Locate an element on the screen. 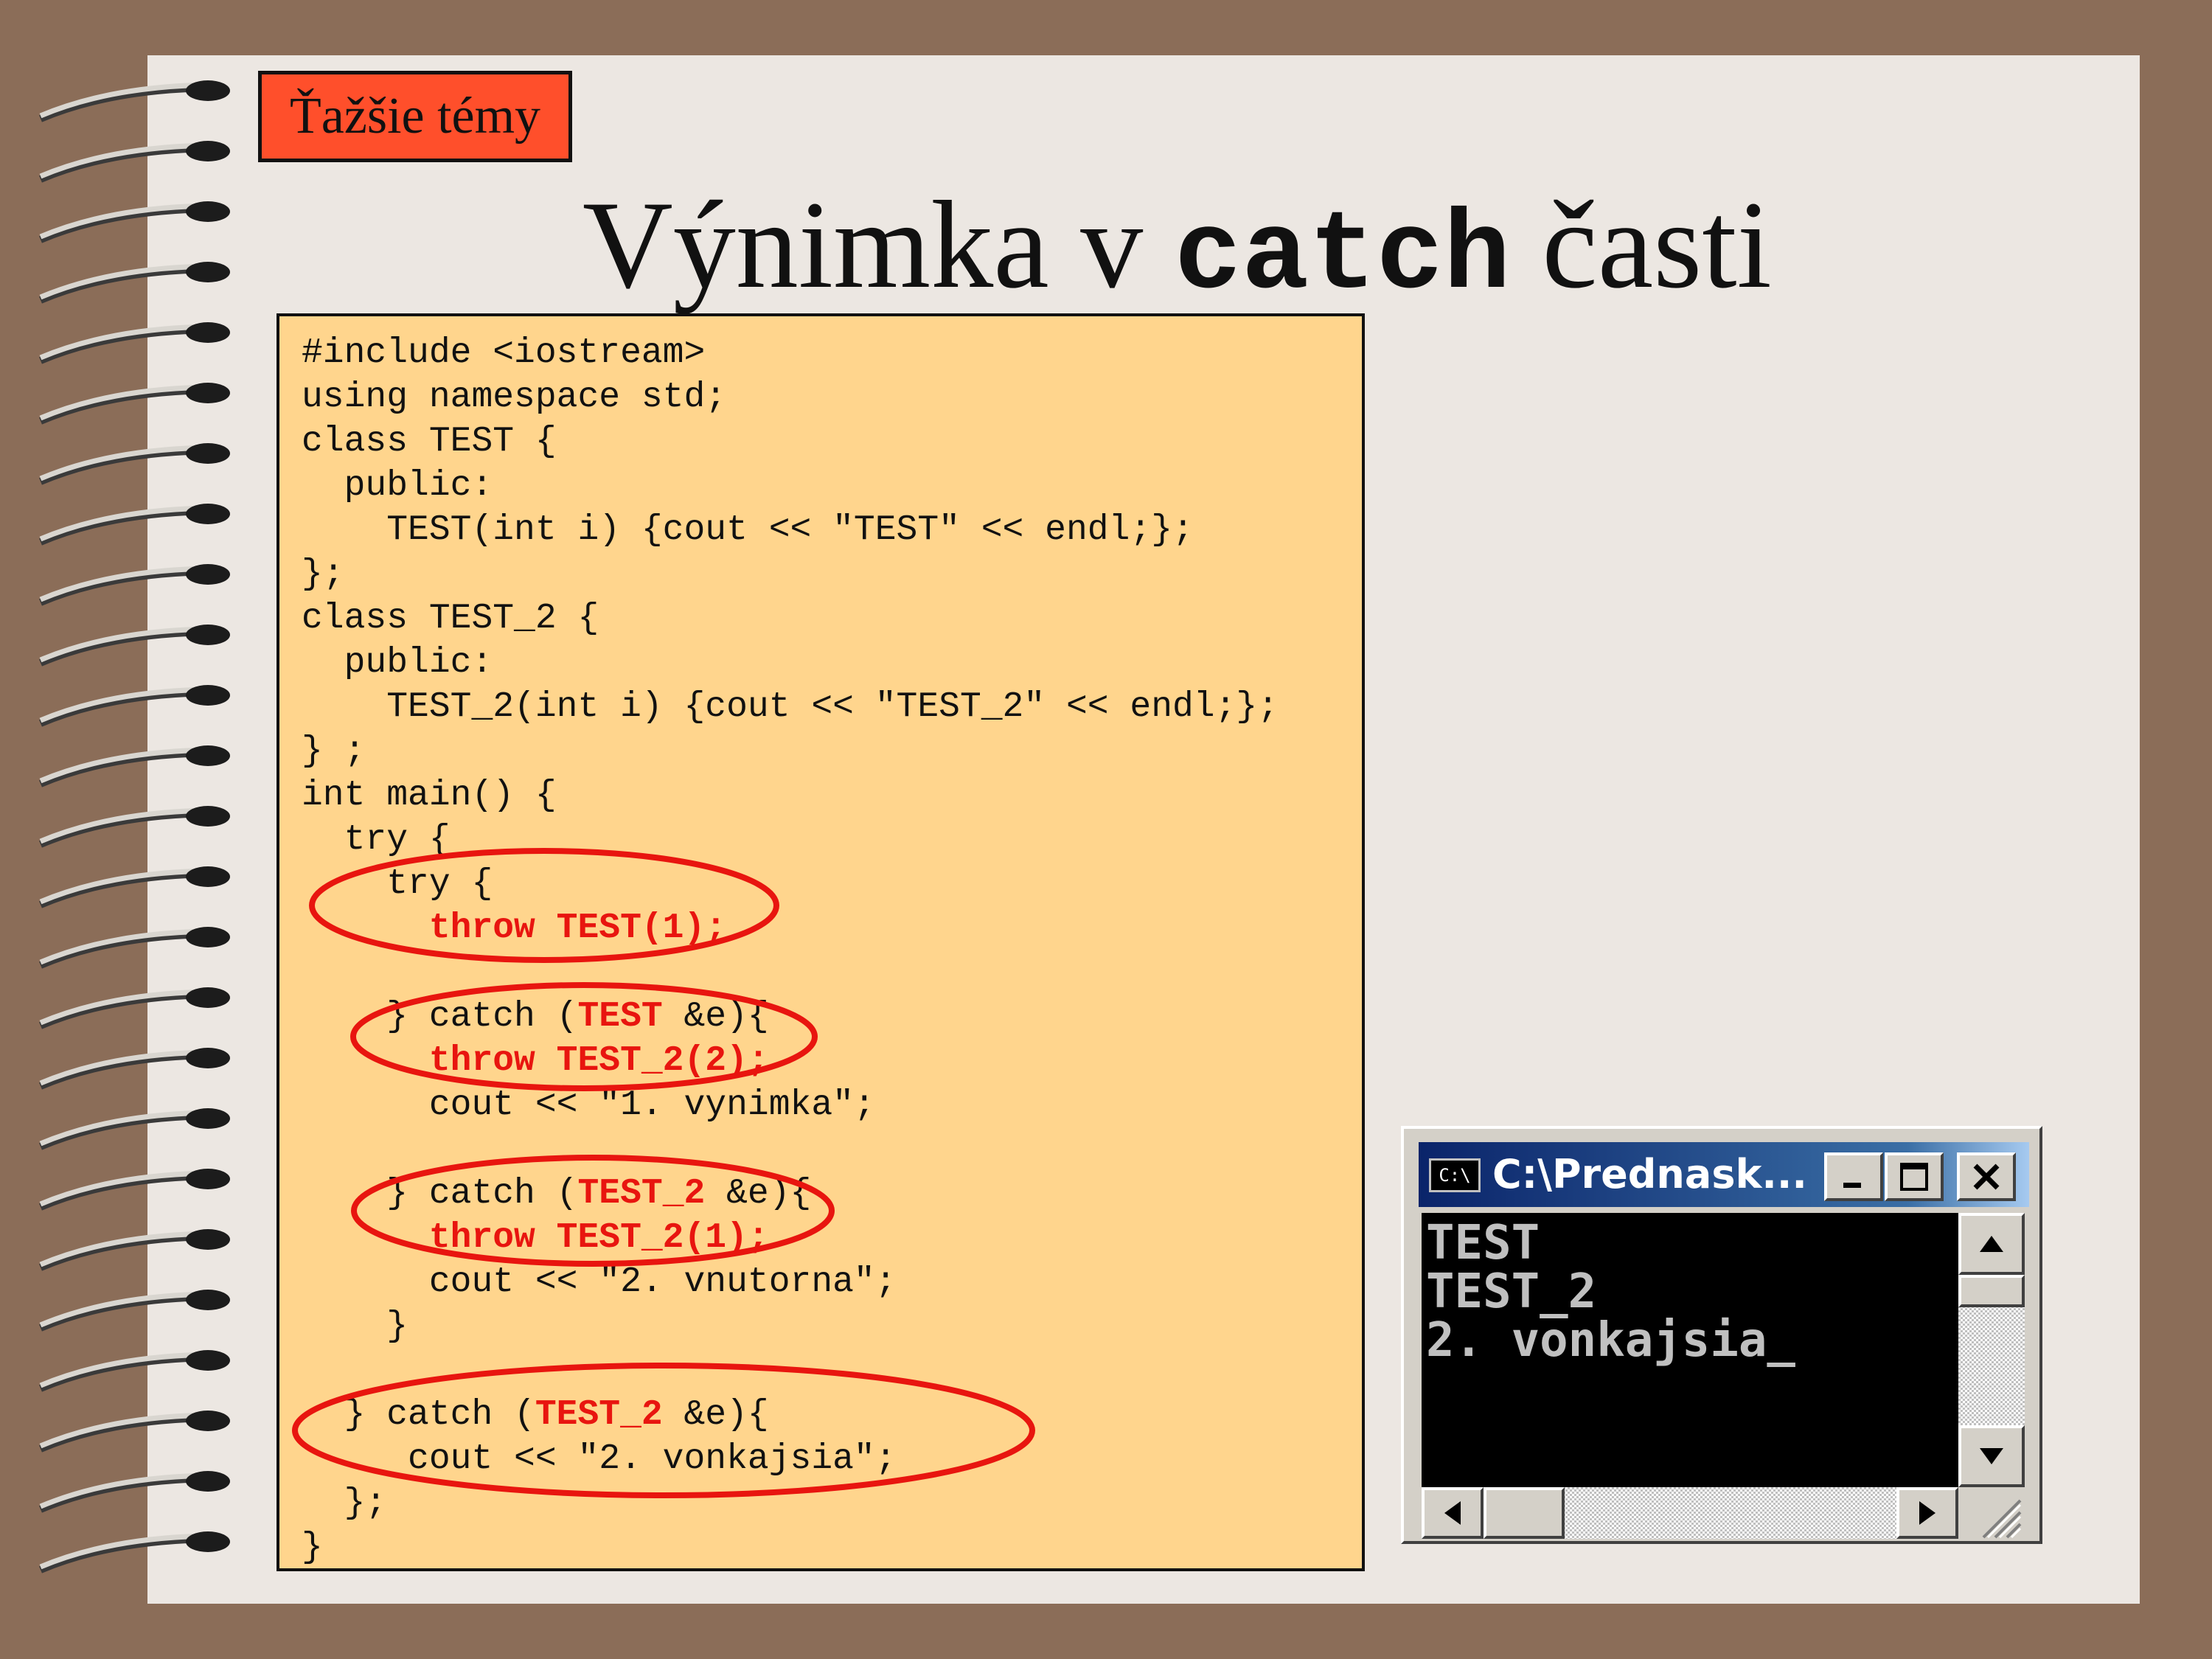 This screenshot has height=1659, width=2212. title-keyword: catch is located at coordinates (1342, 257).